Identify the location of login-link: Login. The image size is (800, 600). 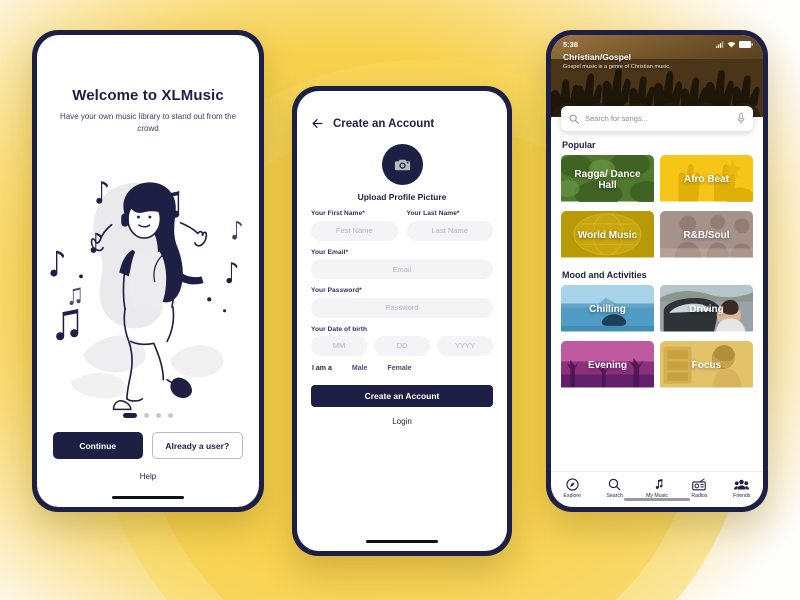
(402, 421).